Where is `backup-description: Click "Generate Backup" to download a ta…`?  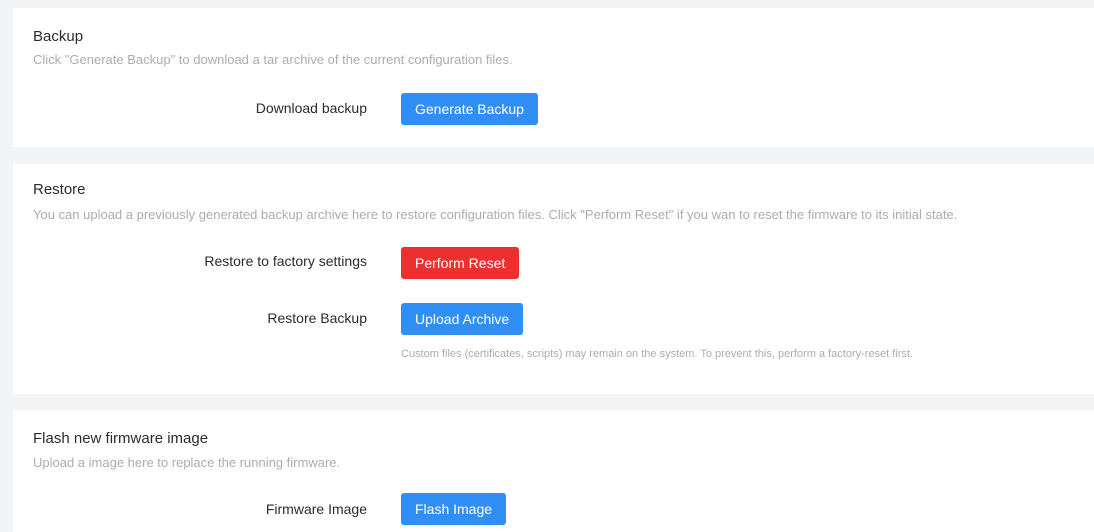
backup-description: Click "Generate Backup" to download a ta… is located at coordinates (273, 59).